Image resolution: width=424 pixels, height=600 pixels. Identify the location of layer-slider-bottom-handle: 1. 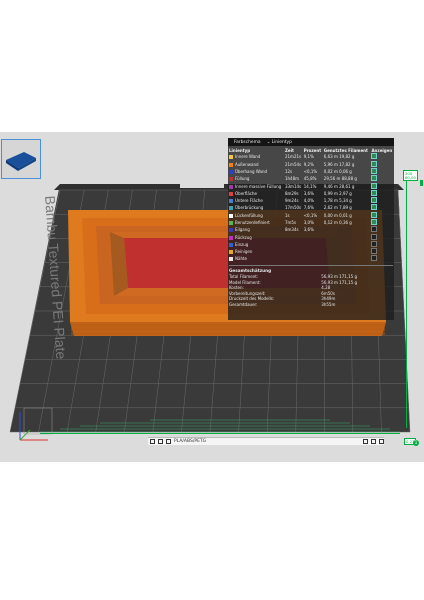
(416, 443).